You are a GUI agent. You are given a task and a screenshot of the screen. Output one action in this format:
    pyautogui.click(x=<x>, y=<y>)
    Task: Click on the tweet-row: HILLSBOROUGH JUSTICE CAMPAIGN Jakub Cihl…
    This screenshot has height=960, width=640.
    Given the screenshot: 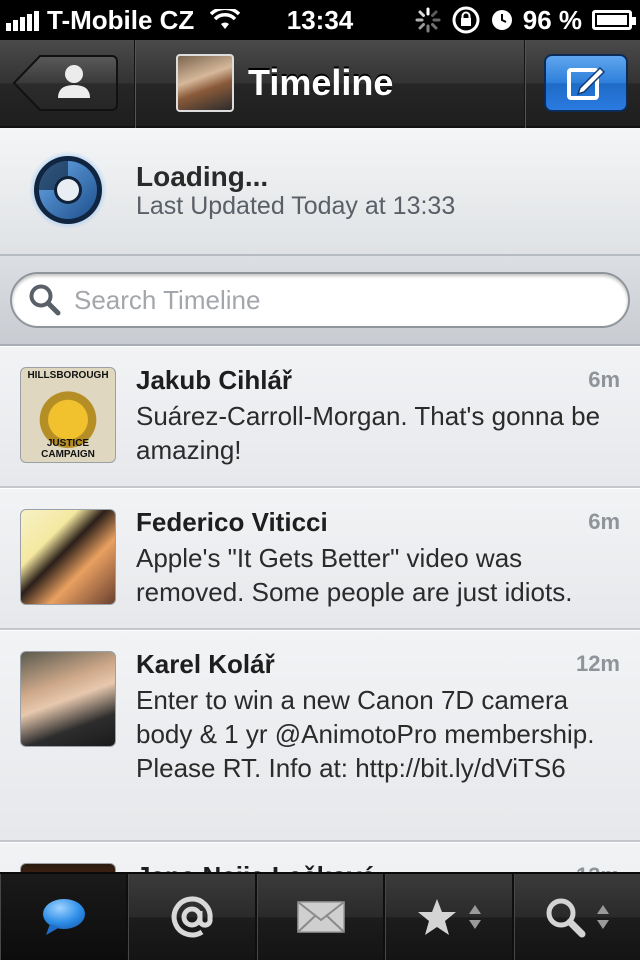 What is the action you would take?
    pyautogui.click(x=320, y=417)
    